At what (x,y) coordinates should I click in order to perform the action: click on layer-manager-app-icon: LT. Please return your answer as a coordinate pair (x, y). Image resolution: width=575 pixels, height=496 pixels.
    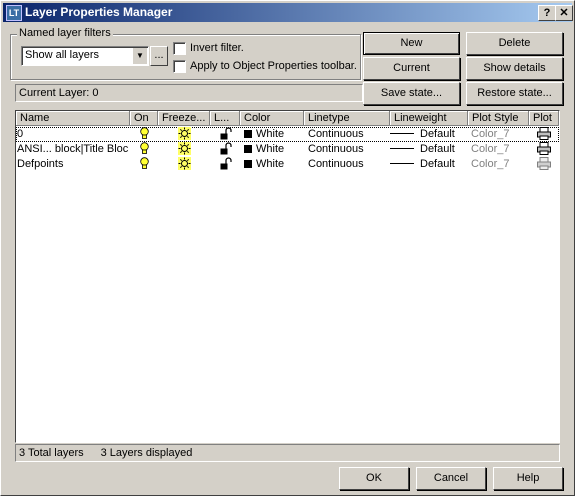
    Looking at the image, I should click on (14, 13).